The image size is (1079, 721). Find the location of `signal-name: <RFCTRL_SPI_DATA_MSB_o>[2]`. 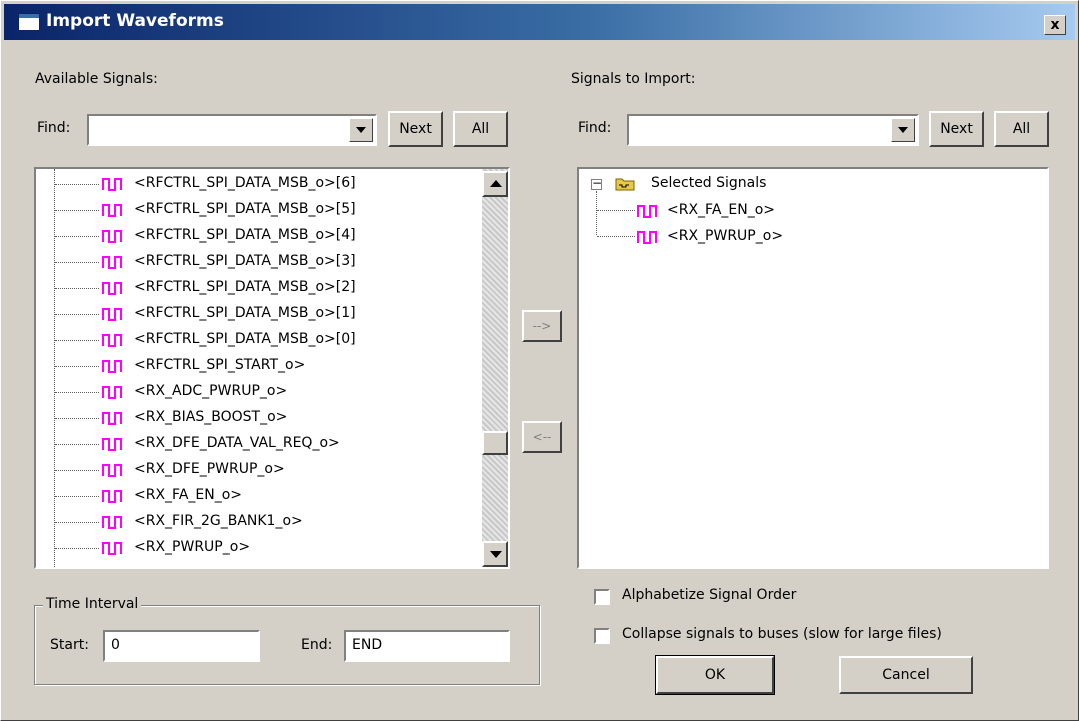

signal-name: <RFCTRL_SPI_DATA_MSB_o>[2] is located at coordinates (245, 287).